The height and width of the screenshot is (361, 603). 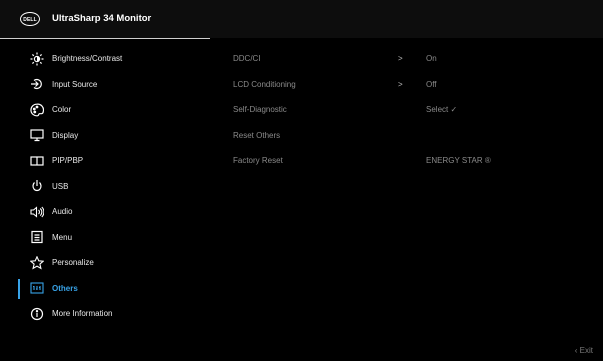 I want to click on menu-item-label: Color, so click(x=62, y=110).